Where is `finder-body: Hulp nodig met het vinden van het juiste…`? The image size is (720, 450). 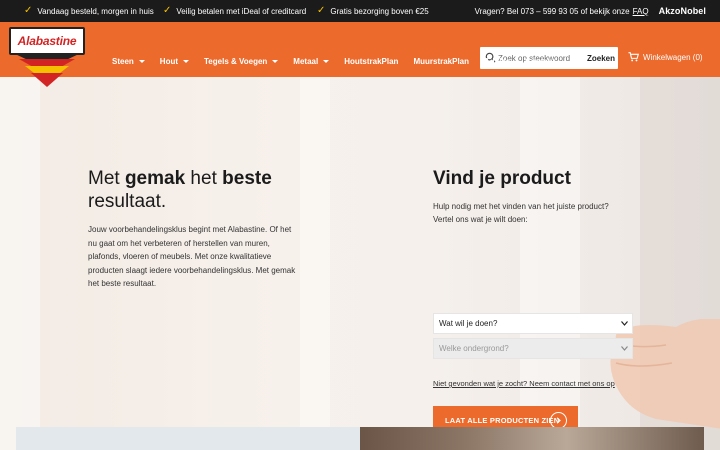
finder-body: Hulp nodig met het vinden van het juiste… is located at coordinates (521, 213).